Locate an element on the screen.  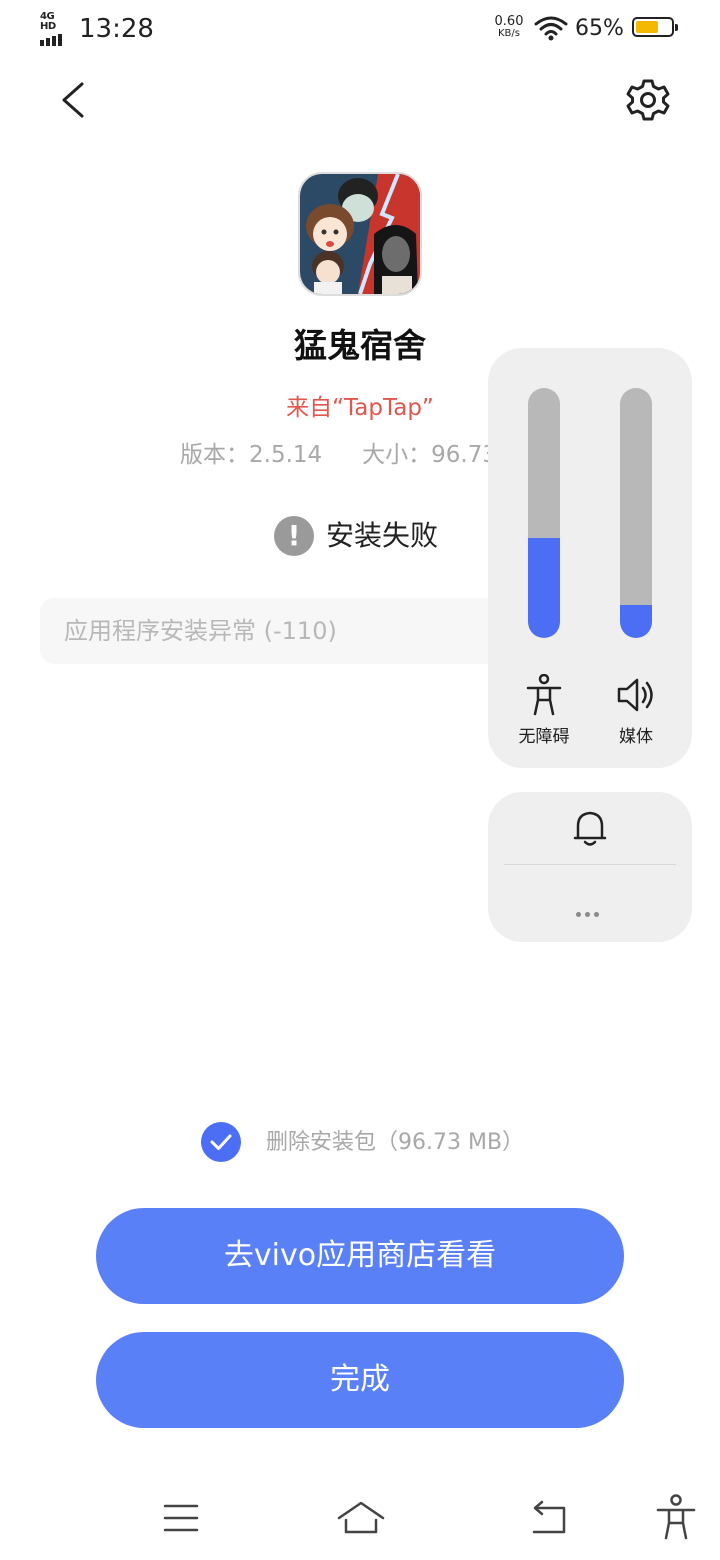
delete-package-checkbox is located at coordinates (221, 1142).